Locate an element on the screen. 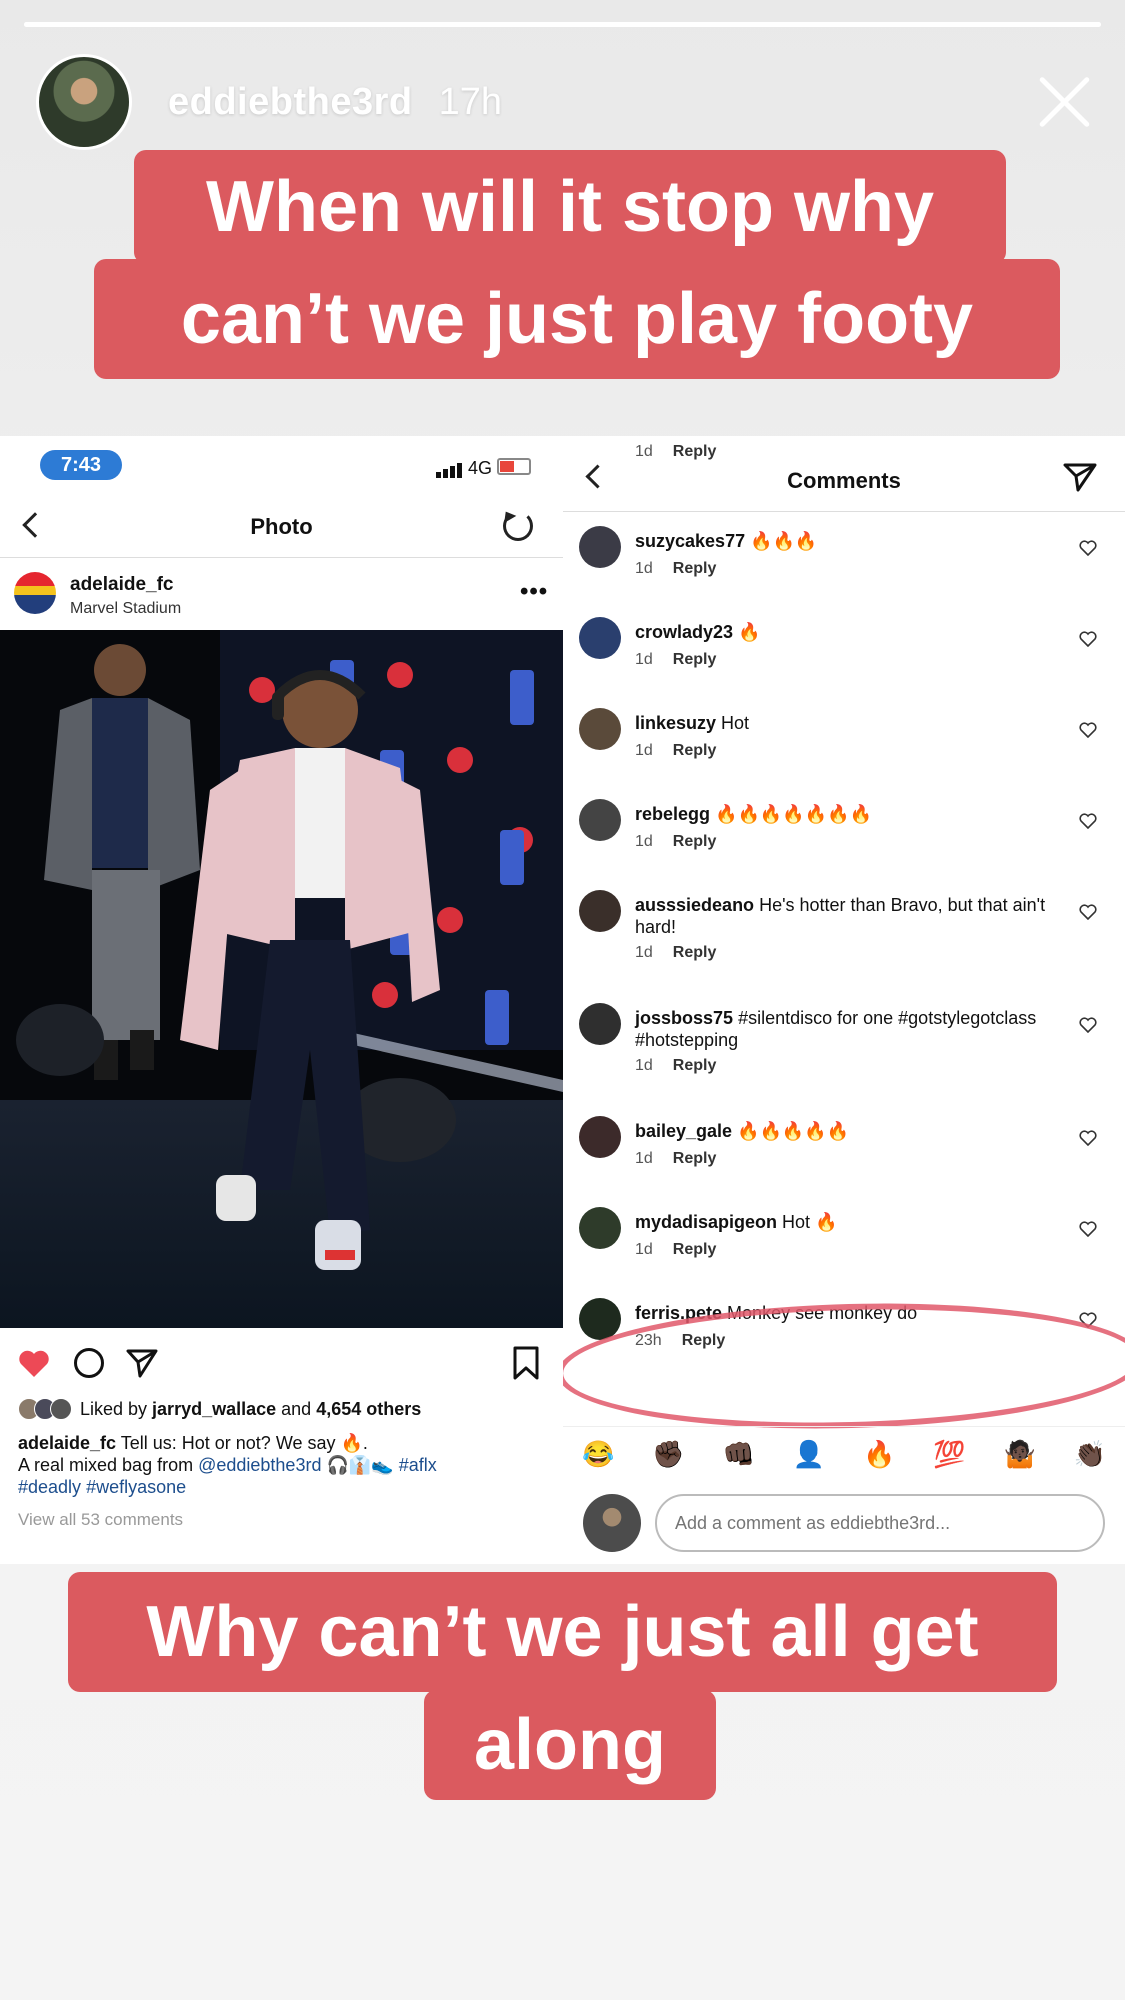  hashtag-aflx: #aflx is located at coordinates (418, 1465).